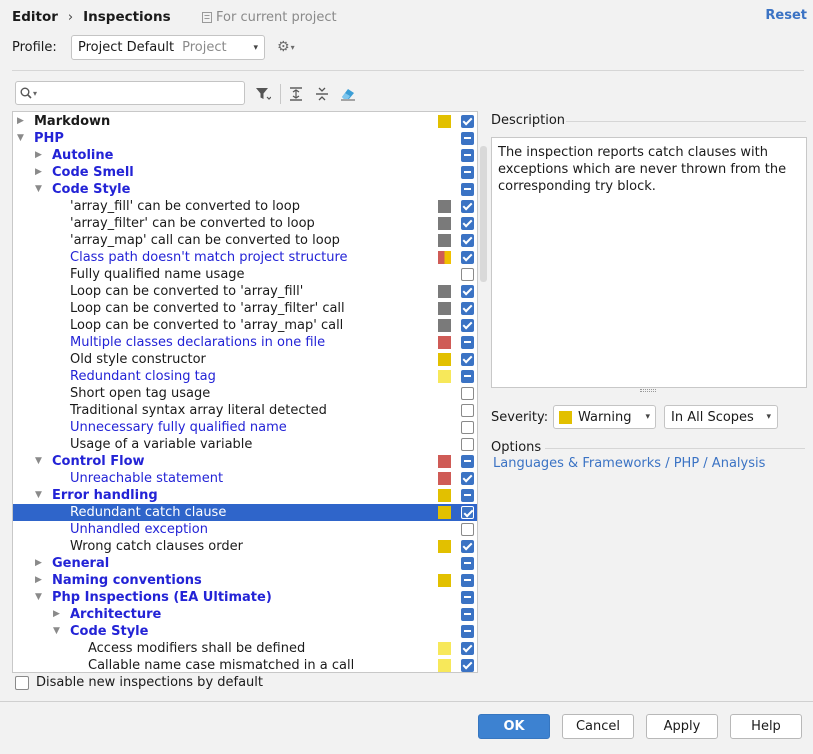  What do you see at coordinates (766, 726) in the screenshot?
I see `help-button: Help` at bounding box center [766, 726].